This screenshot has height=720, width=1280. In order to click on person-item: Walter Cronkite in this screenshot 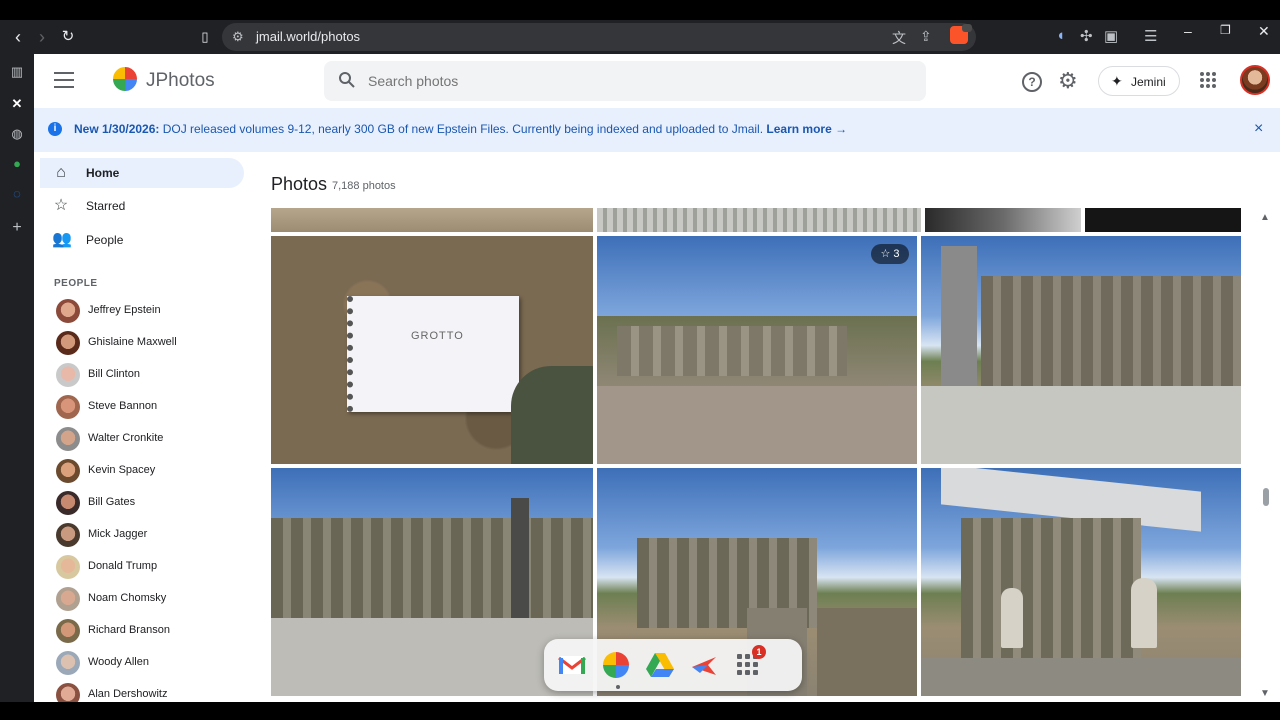, I will do `click(154, 439)`.